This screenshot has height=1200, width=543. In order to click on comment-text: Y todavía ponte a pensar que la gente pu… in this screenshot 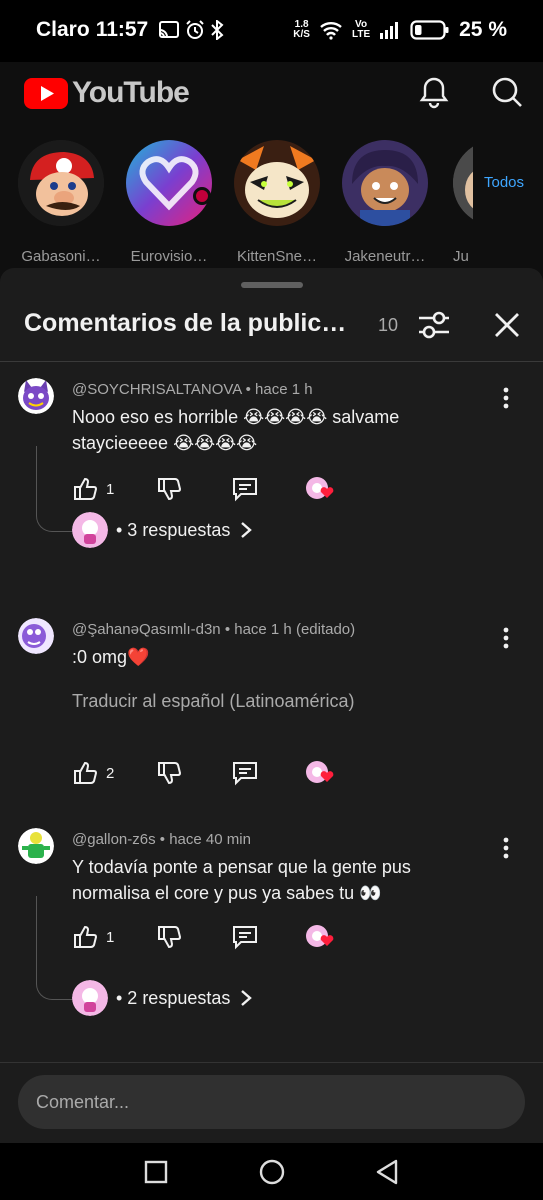, I will do `click(241, 880)`.